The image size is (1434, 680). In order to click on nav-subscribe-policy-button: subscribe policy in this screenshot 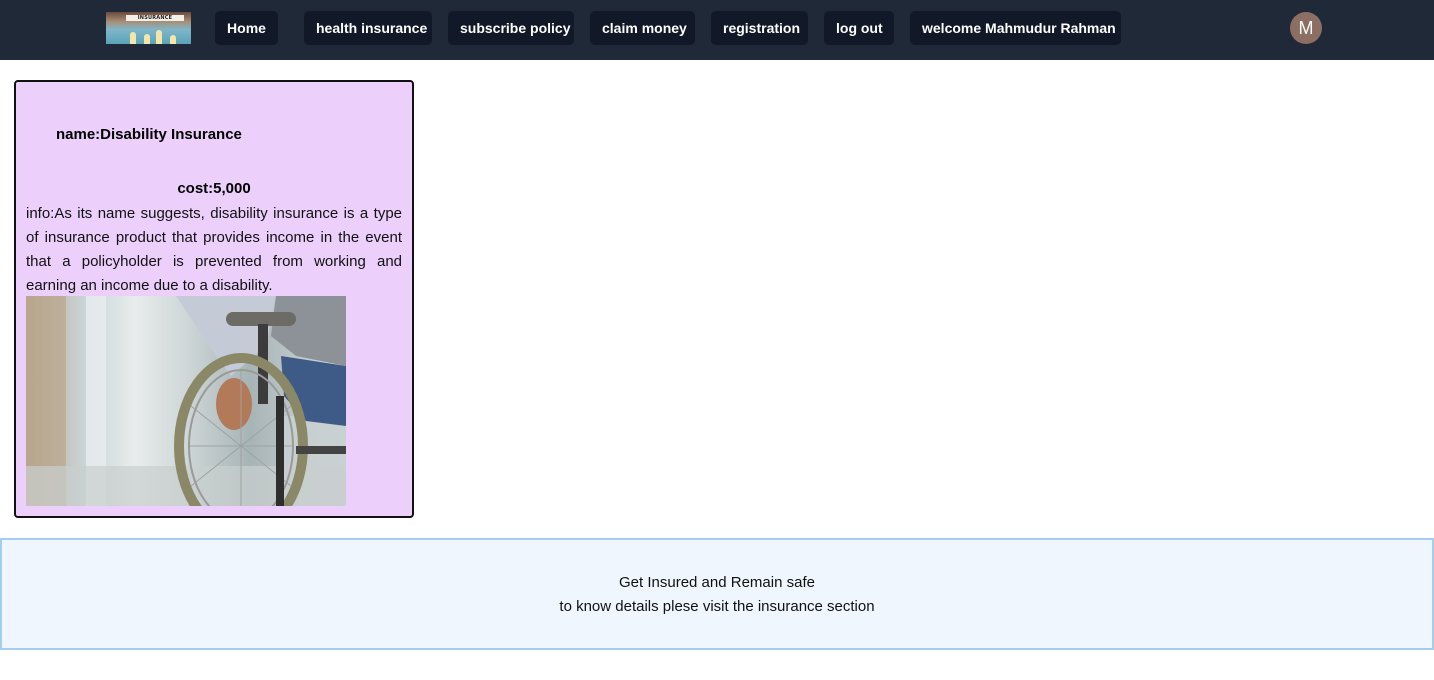, I will do `click(511, 28)`.